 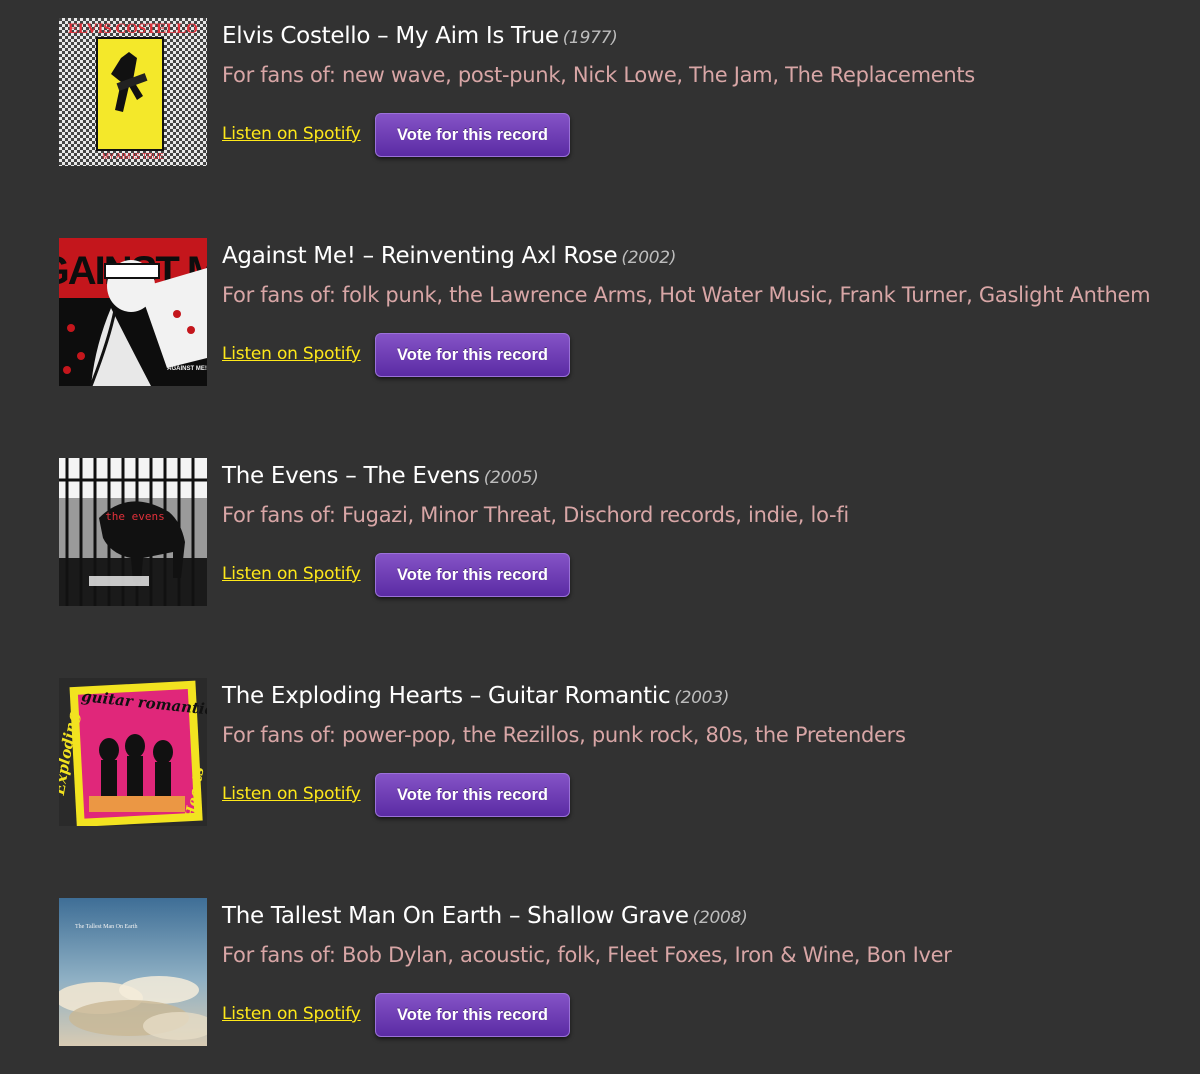 I want to click on album-cover: the evens, so click(x=133, y=532).